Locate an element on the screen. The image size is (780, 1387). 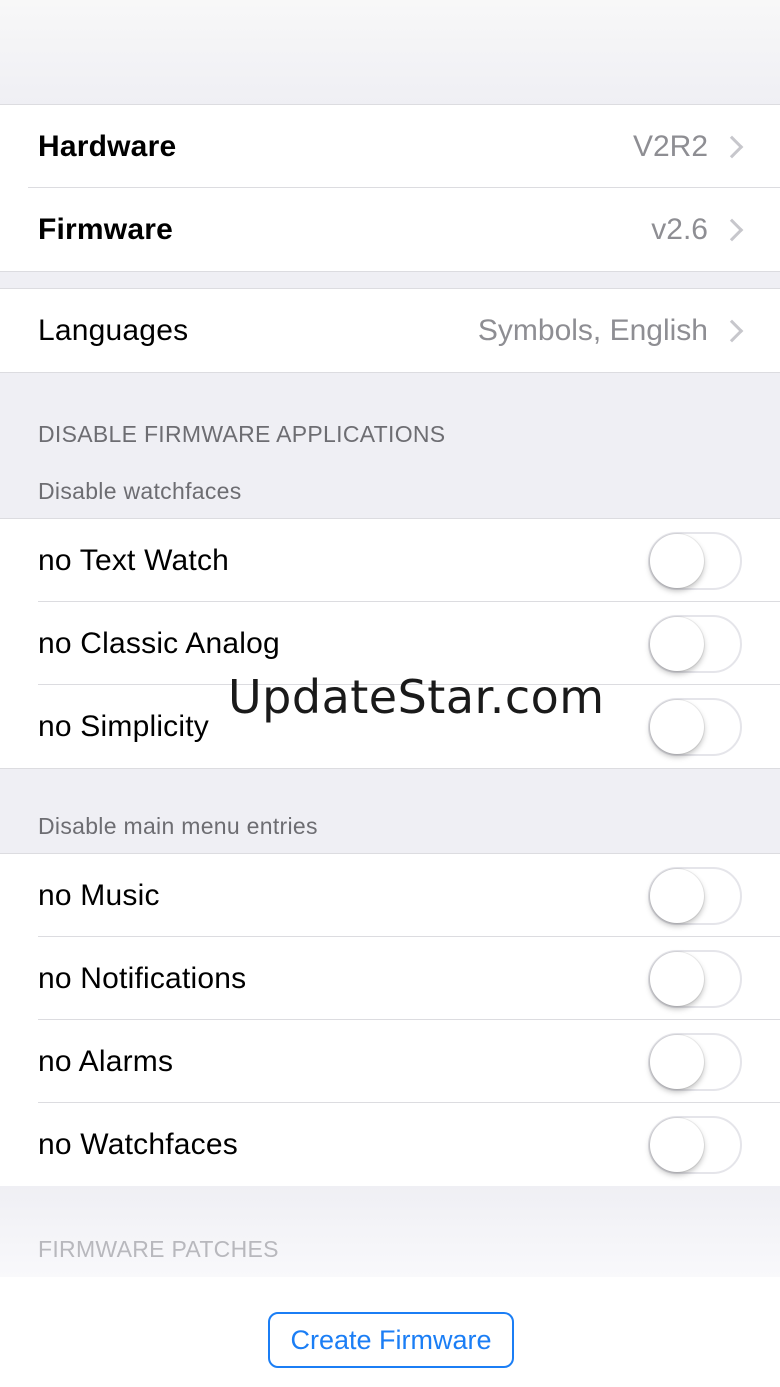
disable-main-menu-entries-header: Disable main menu entries is located at coordinates (178, 826).